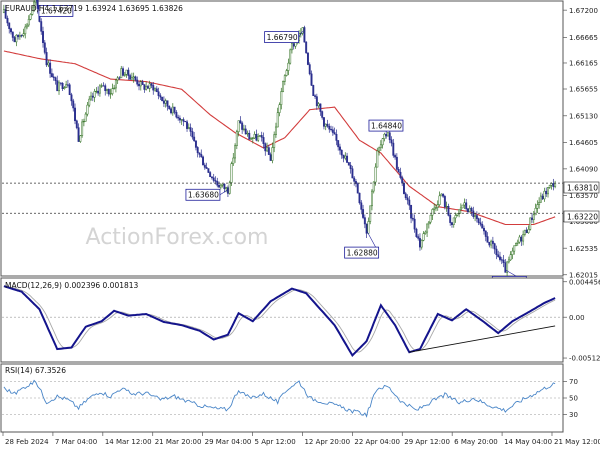 Image resolution: width=600 pixels, height=450 pixels. Describe the element at coordinates (583, 11) in the screenshot. I see `price-tick-label: 1.67200` at that location.